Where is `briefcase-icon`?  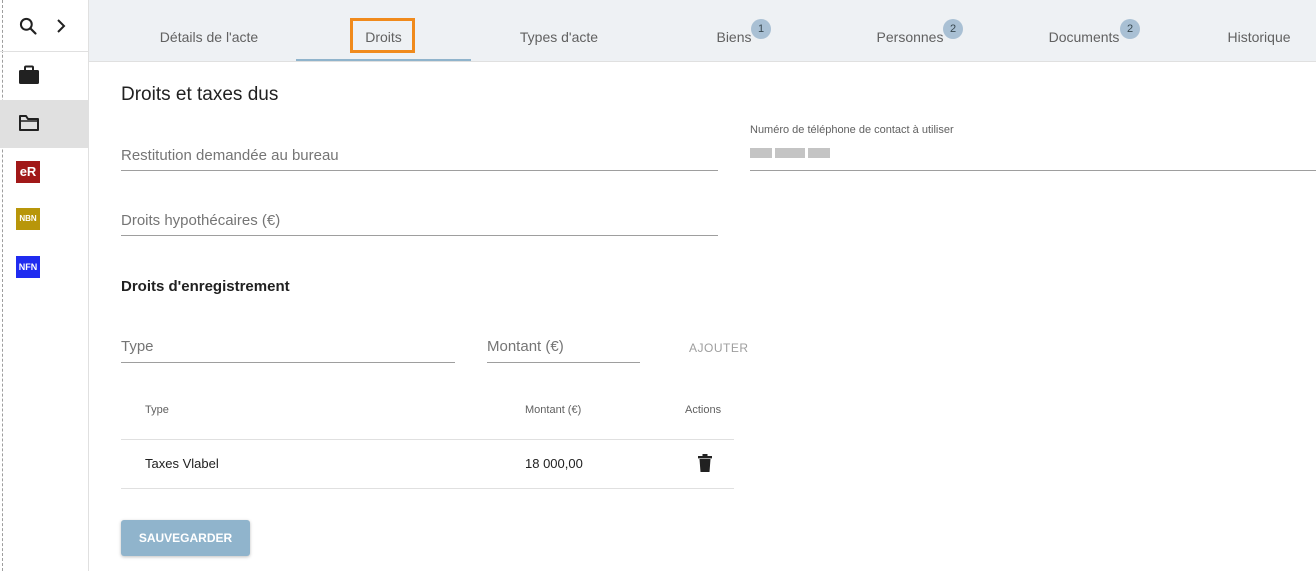
briefcase-icon is located at coordinates (29, 77).